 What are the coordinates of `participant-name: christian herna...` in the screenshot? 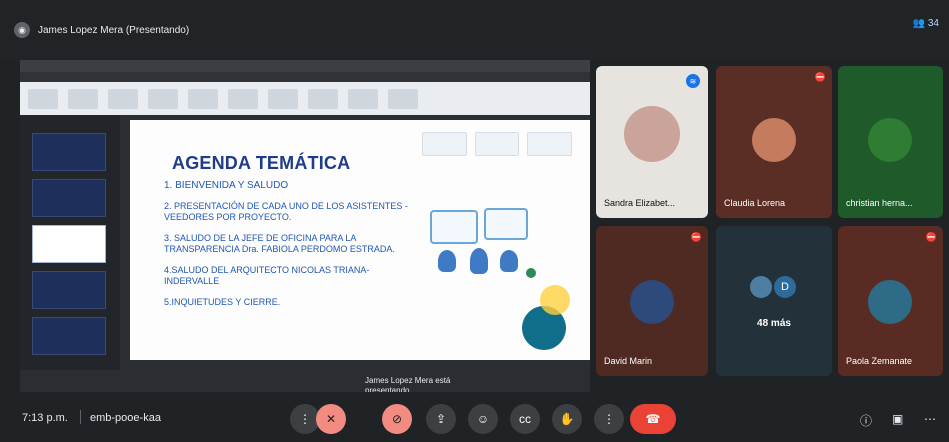 It's located at (879, 203).